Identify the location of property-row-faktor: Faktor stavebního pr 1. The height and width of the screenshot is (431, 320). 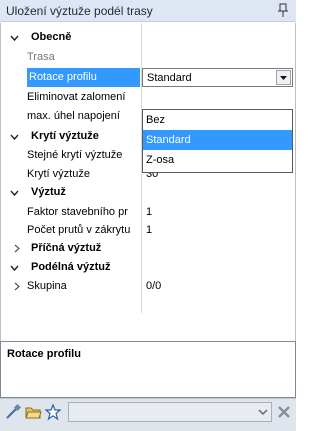
(148, 212).